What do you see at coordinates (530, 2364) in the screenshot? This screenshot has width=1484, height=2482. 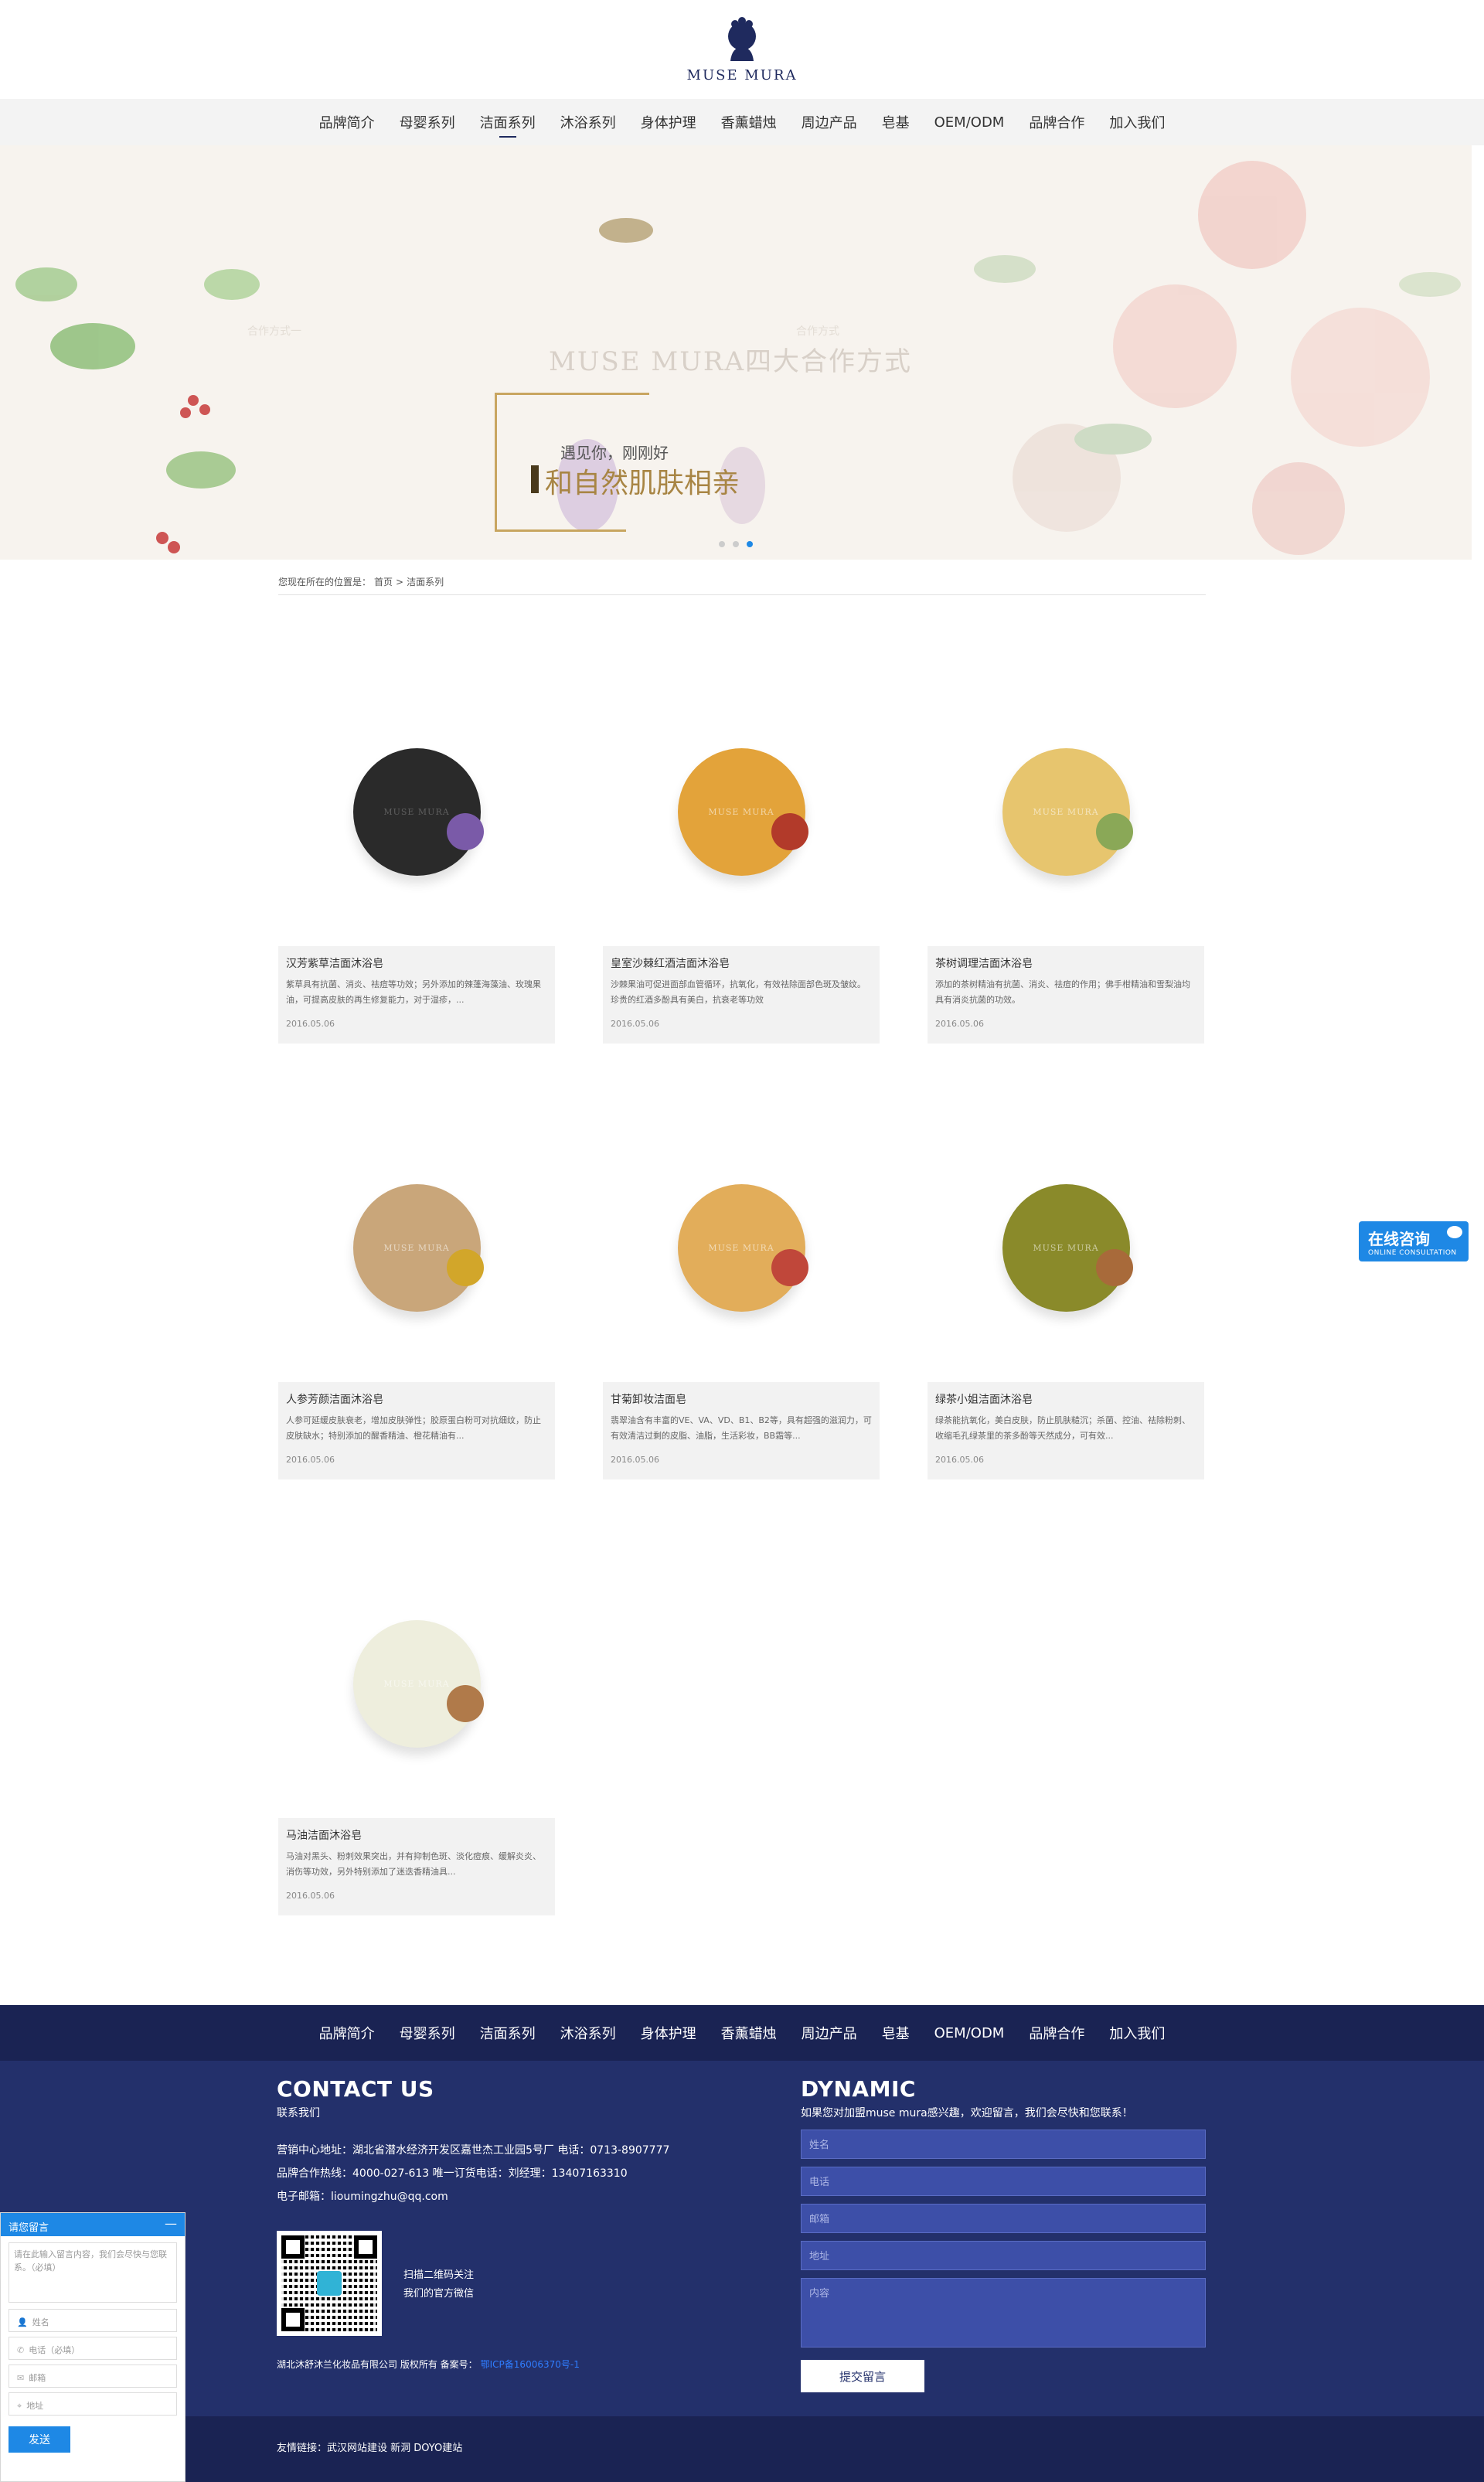 I see `icp-record-link: 鄂ICP备16006370号-1` at bounding box center [530, 2364].